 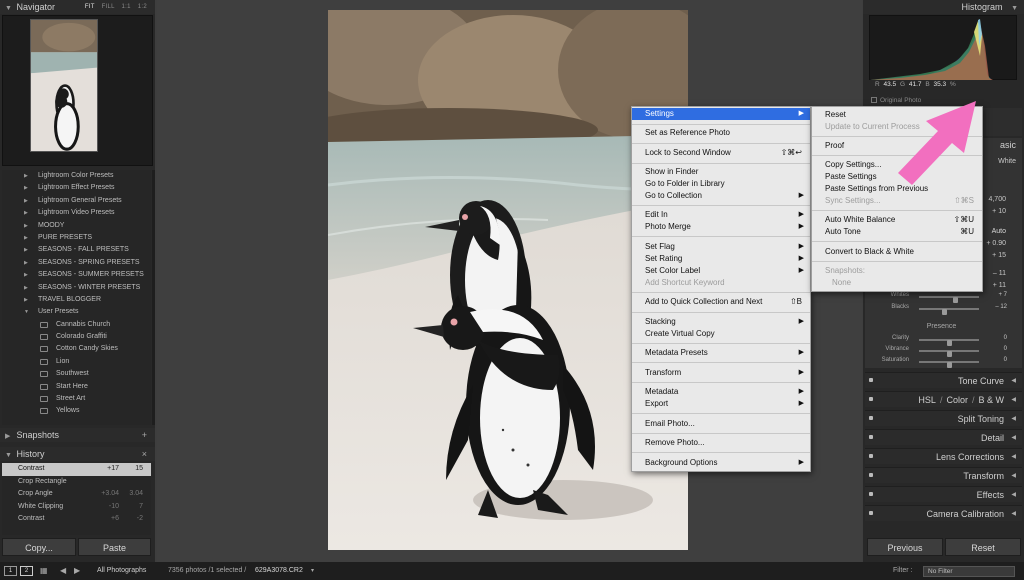 What do you see at coordinates (26, 571) in the screenshot?
I see `second-window-monitor-icon: 2` at bounding box center [26, 571].